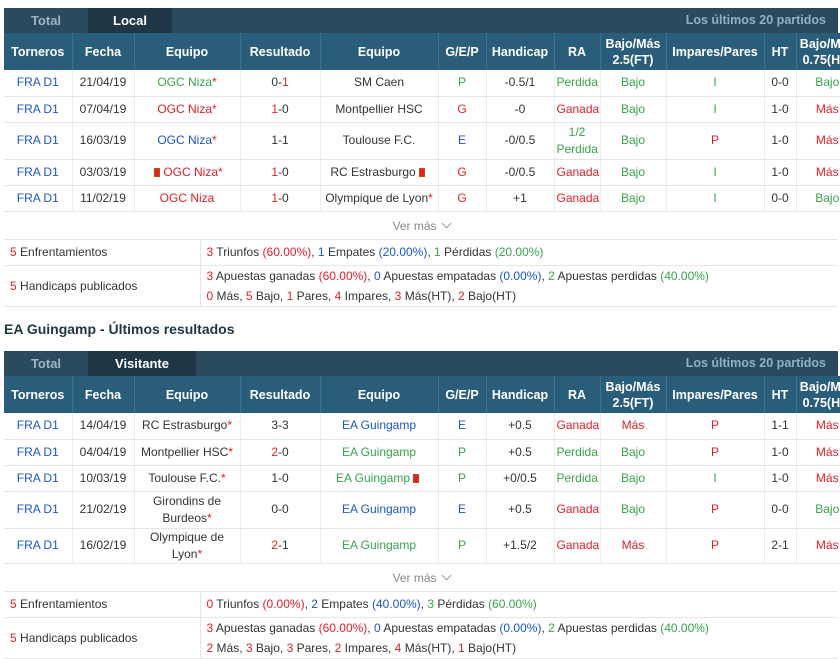 The height and width of the screenshot is (659, 840). I want to click on summary-fragment: Impares,, so click(367, 296).